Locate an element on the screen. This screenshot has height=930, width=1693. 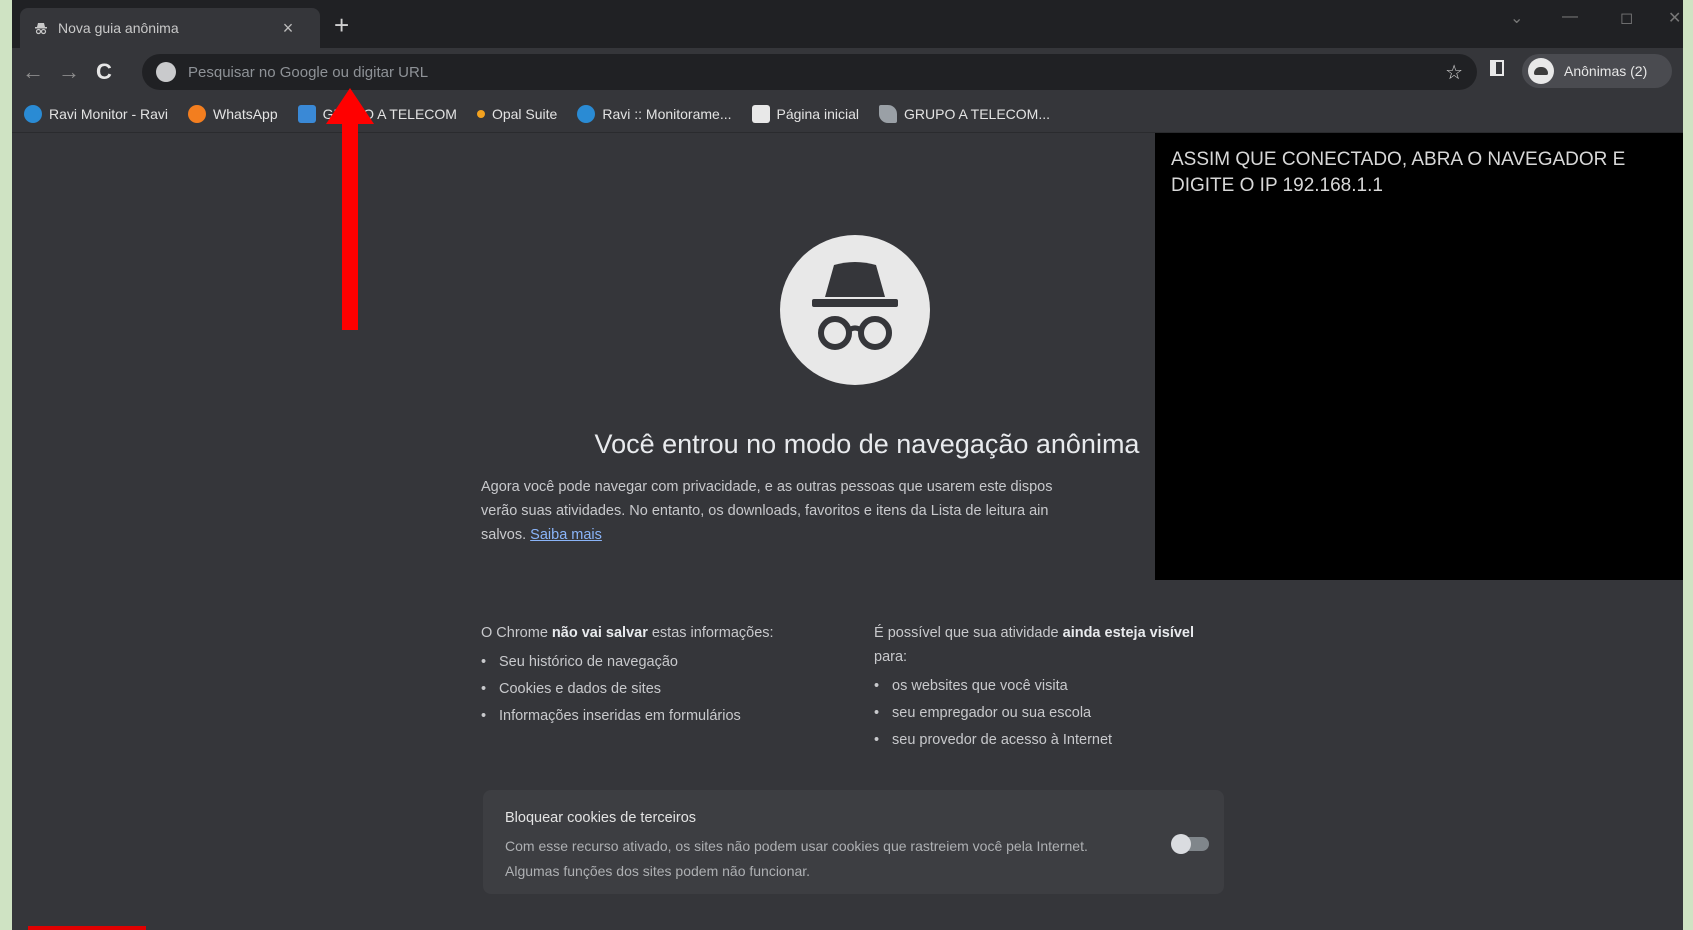
block-cookies-toggle is located at coordinates (1190, 844).